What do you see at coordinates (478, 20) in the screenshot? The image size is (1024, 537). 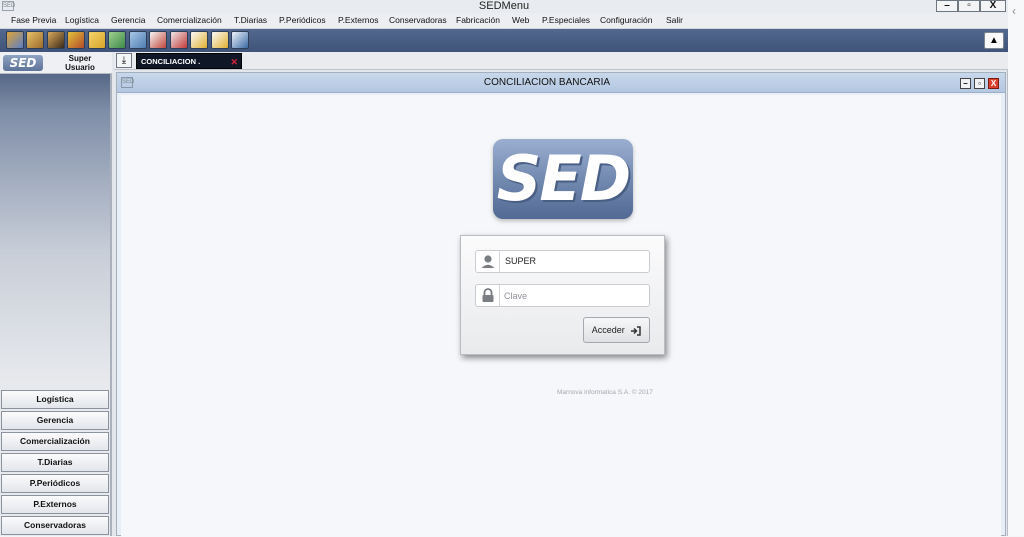 I see `menu-fabricacion: Fabricación` at bounding box center [478, 20].